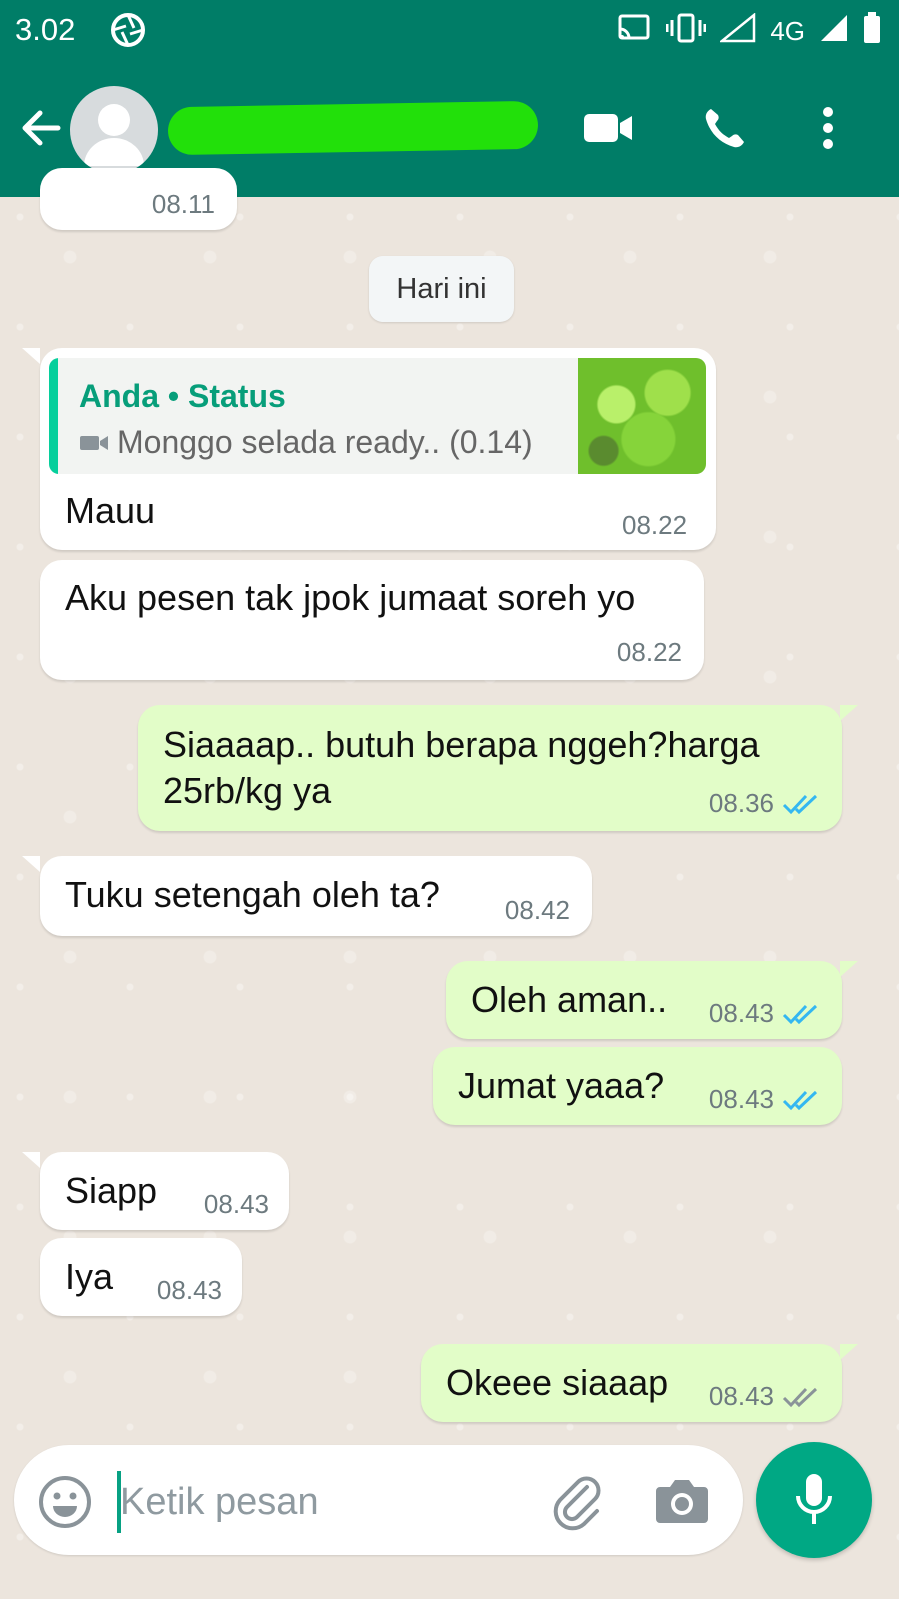 The height and width of the screenshot is (1599, 899). I want to click on aperture-icon, so click(128, 32).